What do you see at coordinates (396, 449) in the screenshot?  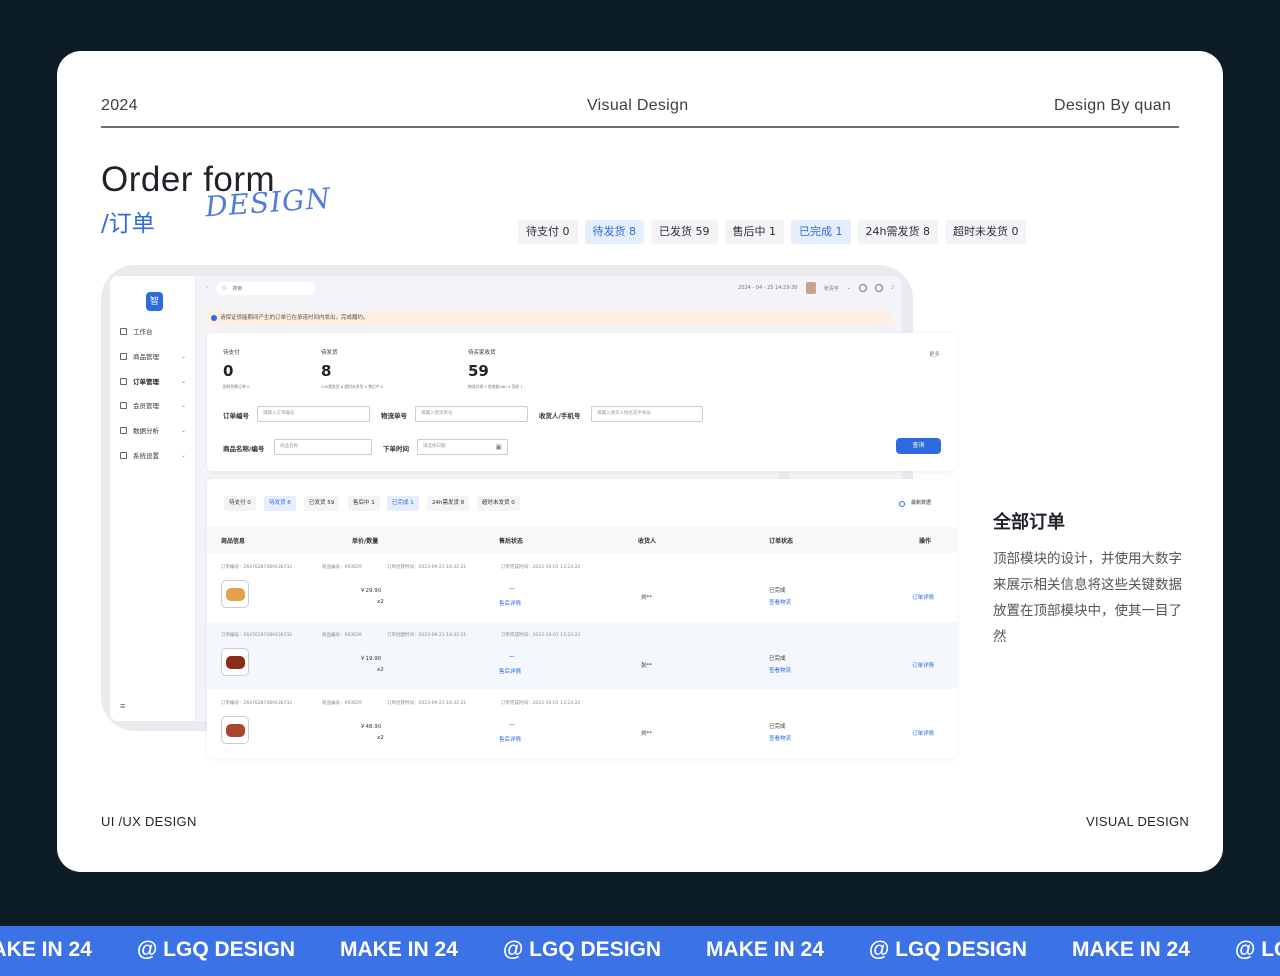 I see `order-time-label: 下单时间` at bounding box center [396, 449].